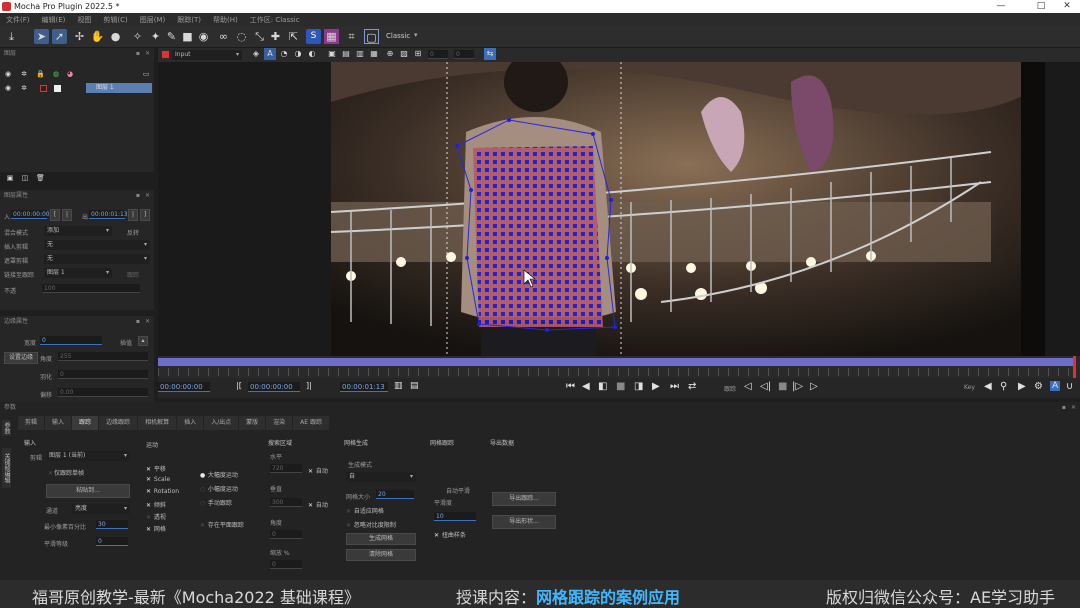  What do you see at coordinates (381, 555) in the screenshot?
I see `clear-mesh-button: 清除网格` at bounding box center [381, 555].